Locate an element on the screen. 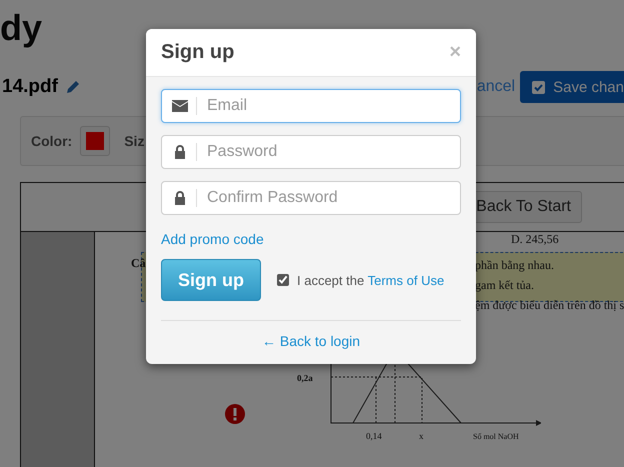 Image resolution: width=624 pixels, height=467 pixels. close-button: × is located at coordinates (455, 52).